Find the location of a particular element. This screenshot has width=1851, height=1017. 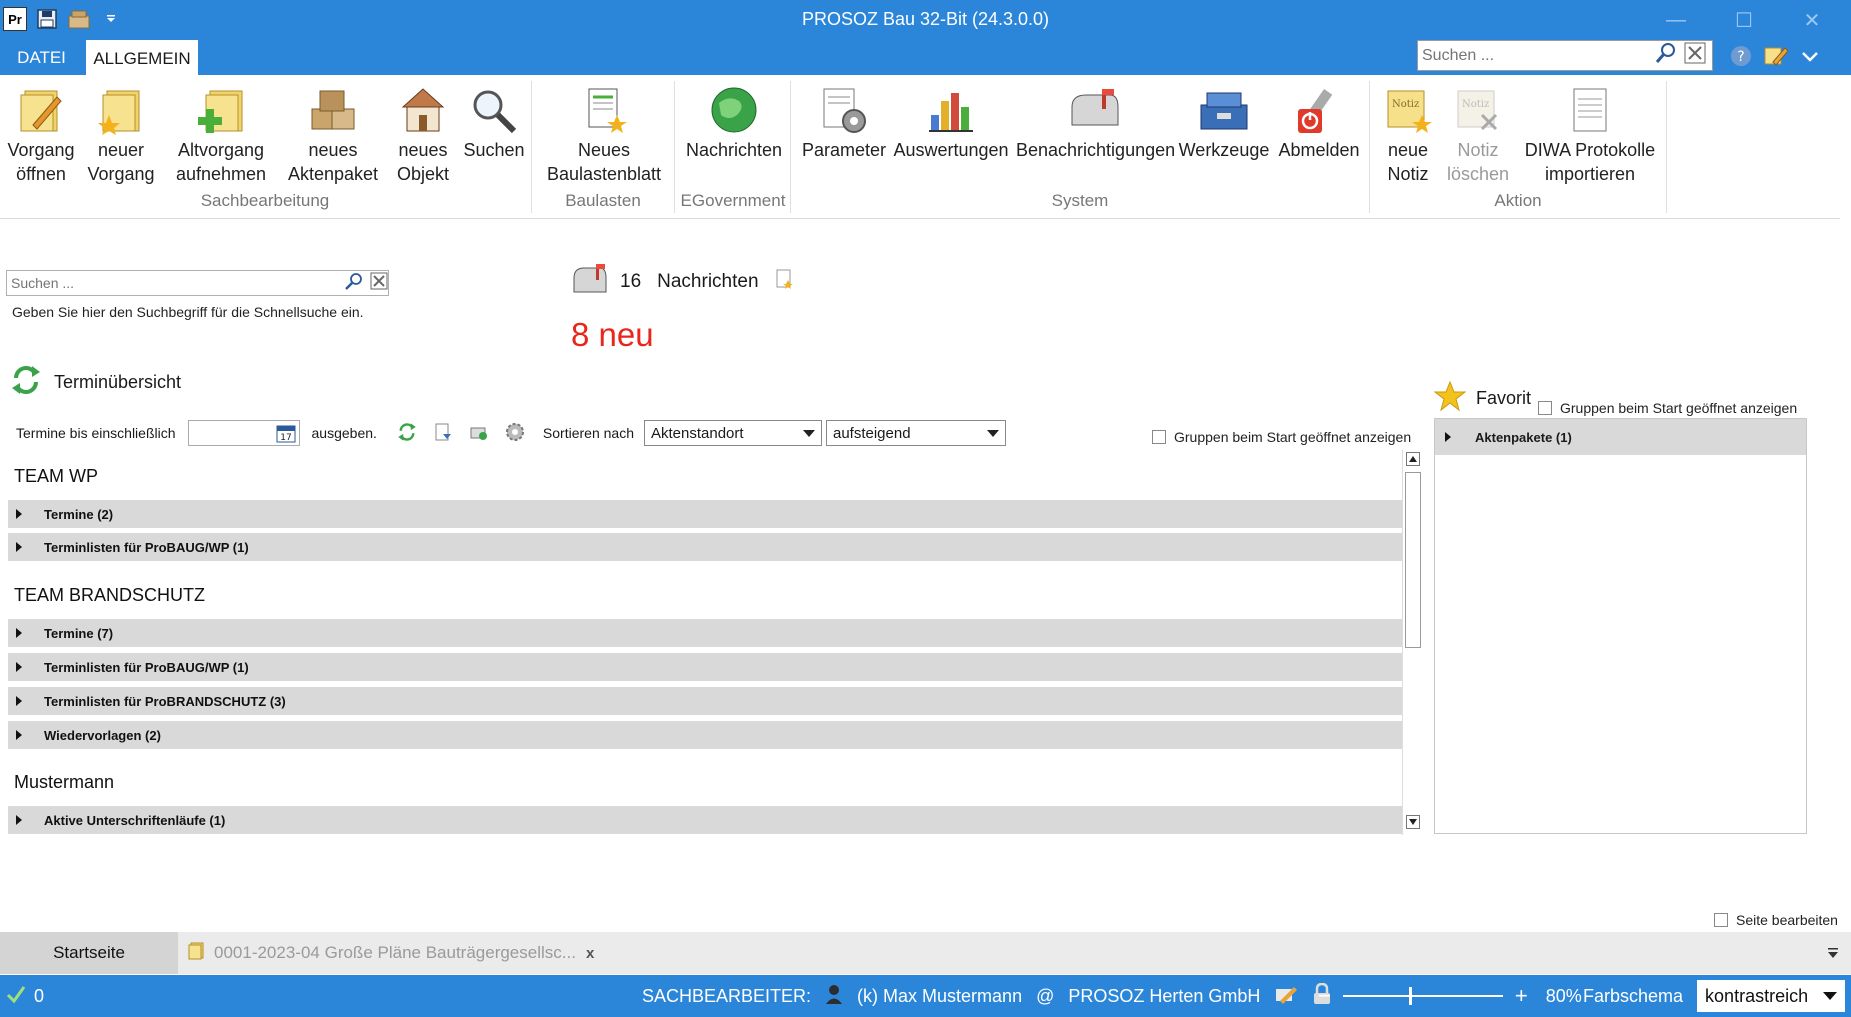

messages-count: 16 is located at coordinates (631, 281).